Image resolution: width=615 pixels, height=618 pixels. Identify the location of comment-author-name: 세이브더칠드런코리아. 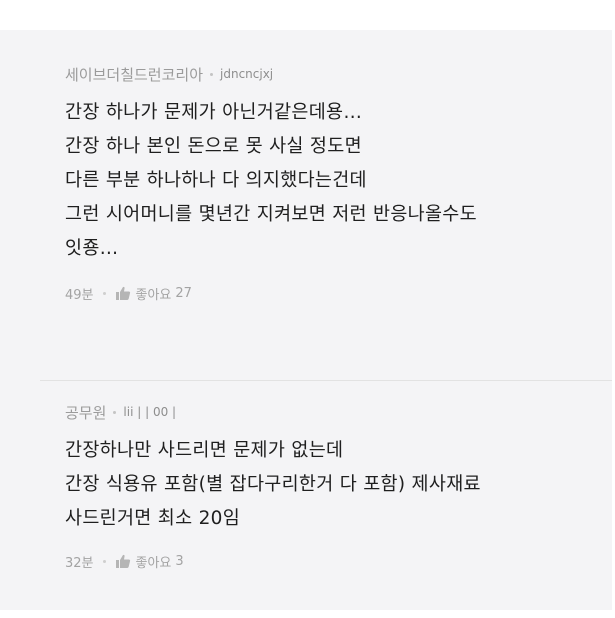
(134, 74).